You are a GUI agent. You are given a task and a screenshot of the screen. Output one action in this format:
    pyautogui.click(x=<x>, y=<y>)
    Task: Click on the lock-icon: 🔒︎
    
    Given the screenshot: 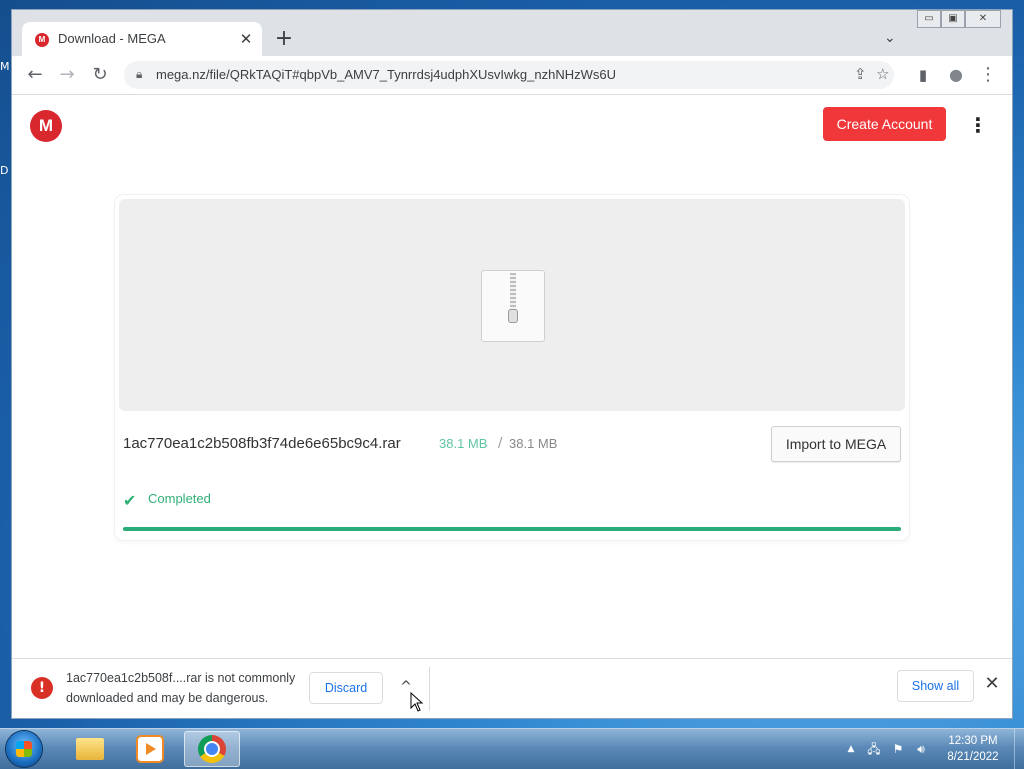 What is the action you would take?
    pyautogui.click(x=139, y=74)
    